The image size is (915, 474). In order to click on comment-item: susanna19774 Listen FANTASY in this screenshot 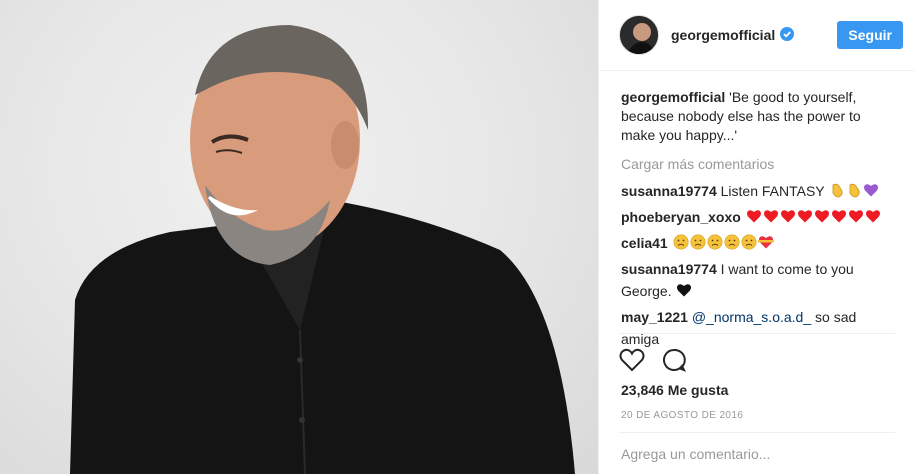, I will do `click(758, 192)`.